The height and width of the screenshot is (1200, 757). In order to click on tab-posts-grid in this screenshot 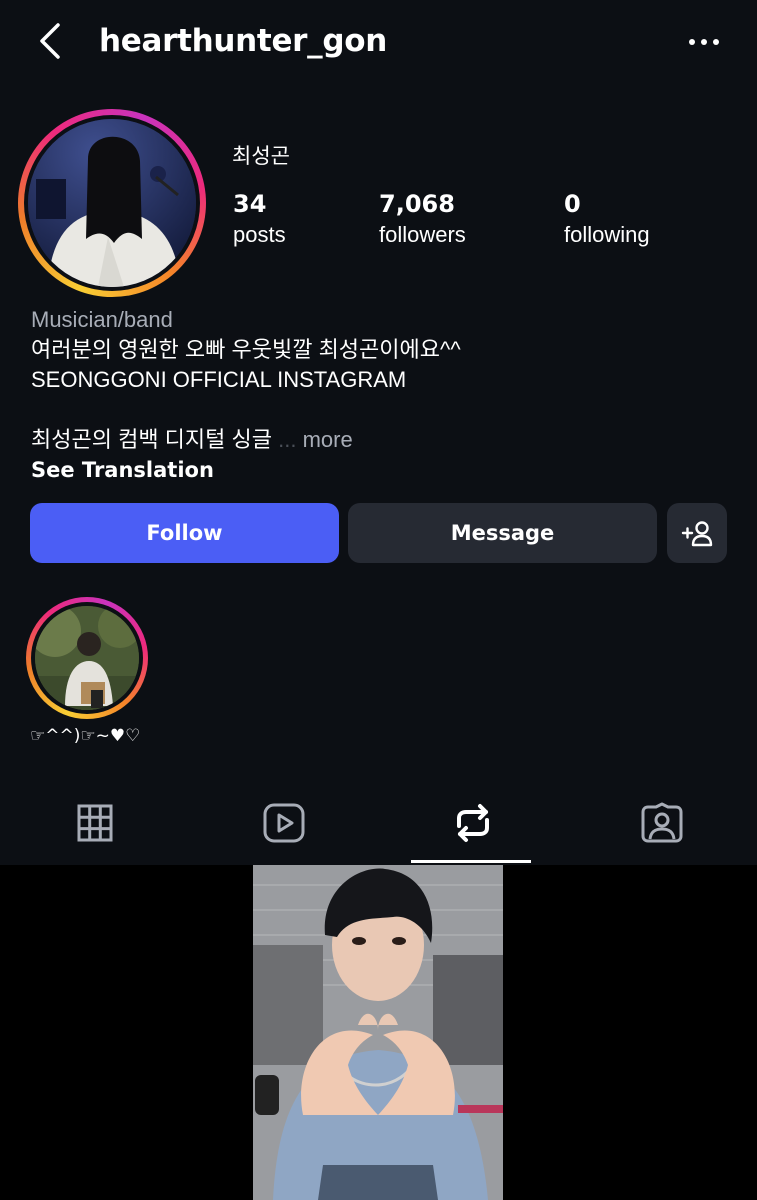, I will do `click(94, 823)`.